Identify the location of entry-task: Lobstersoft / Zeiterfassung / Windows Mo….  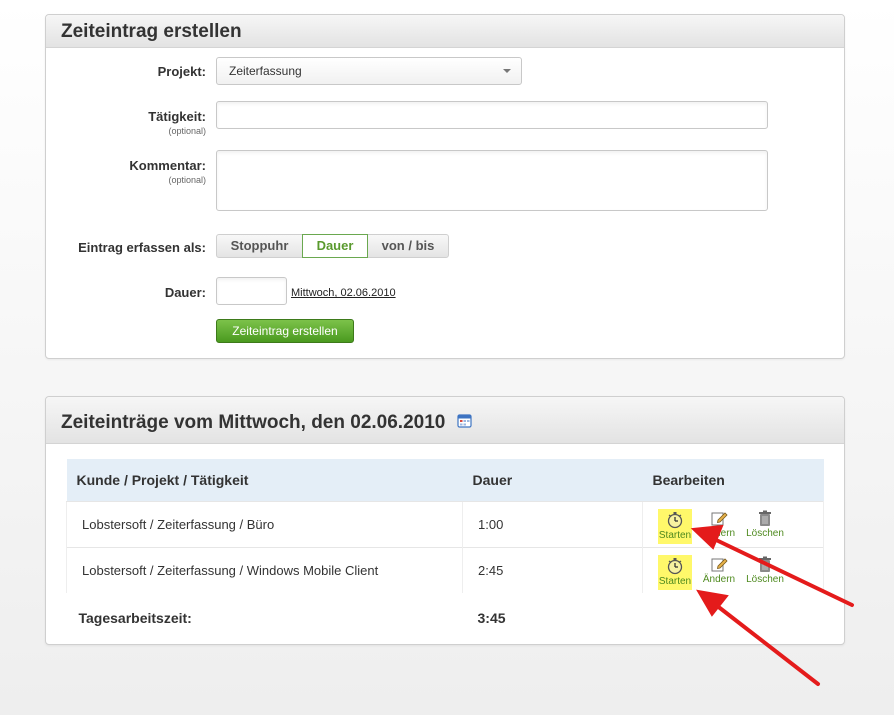
(264, 569).